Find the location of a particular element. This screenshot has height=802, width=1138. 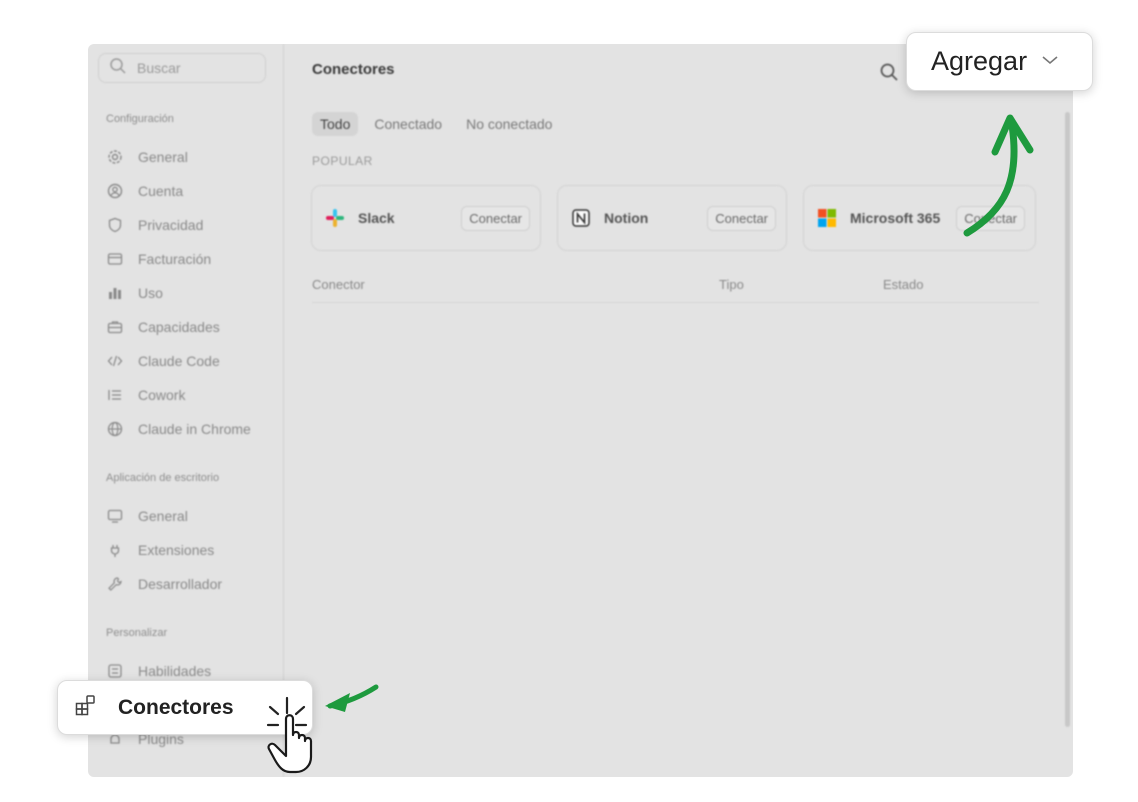

curved-arrow-to-add-button is located at coordinates (998, 175).